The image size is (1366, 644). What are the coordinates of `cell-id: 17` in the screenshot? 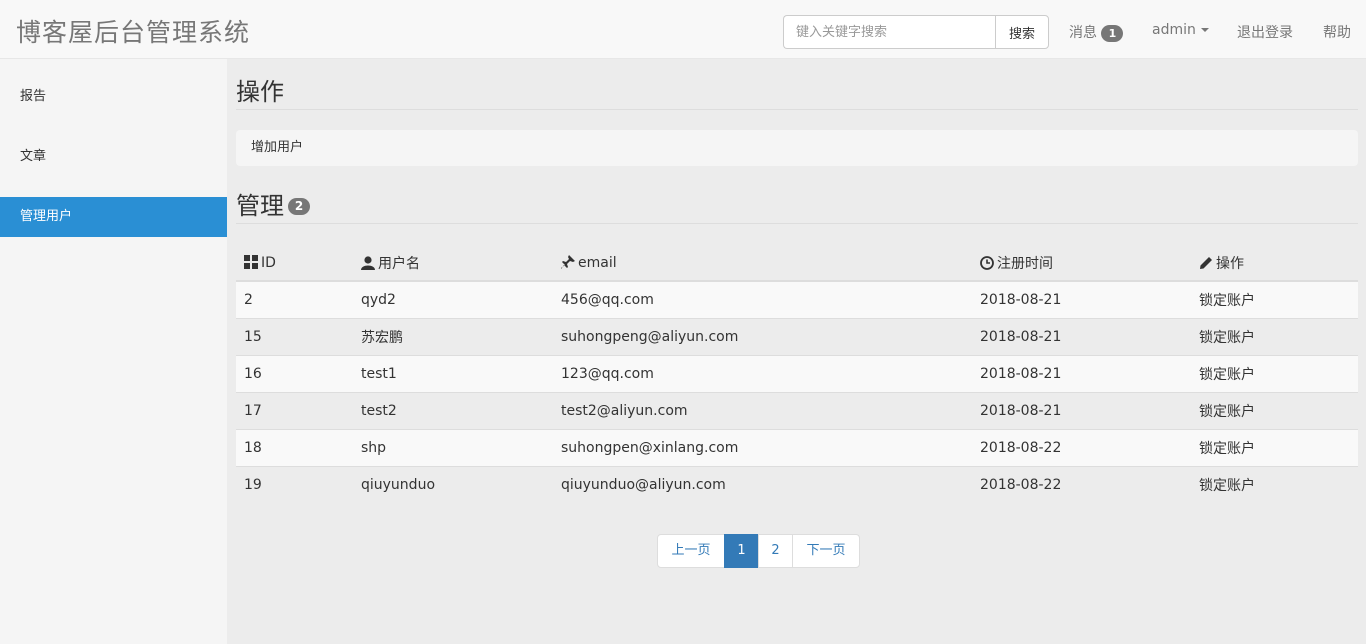 It's located at (294, 411).